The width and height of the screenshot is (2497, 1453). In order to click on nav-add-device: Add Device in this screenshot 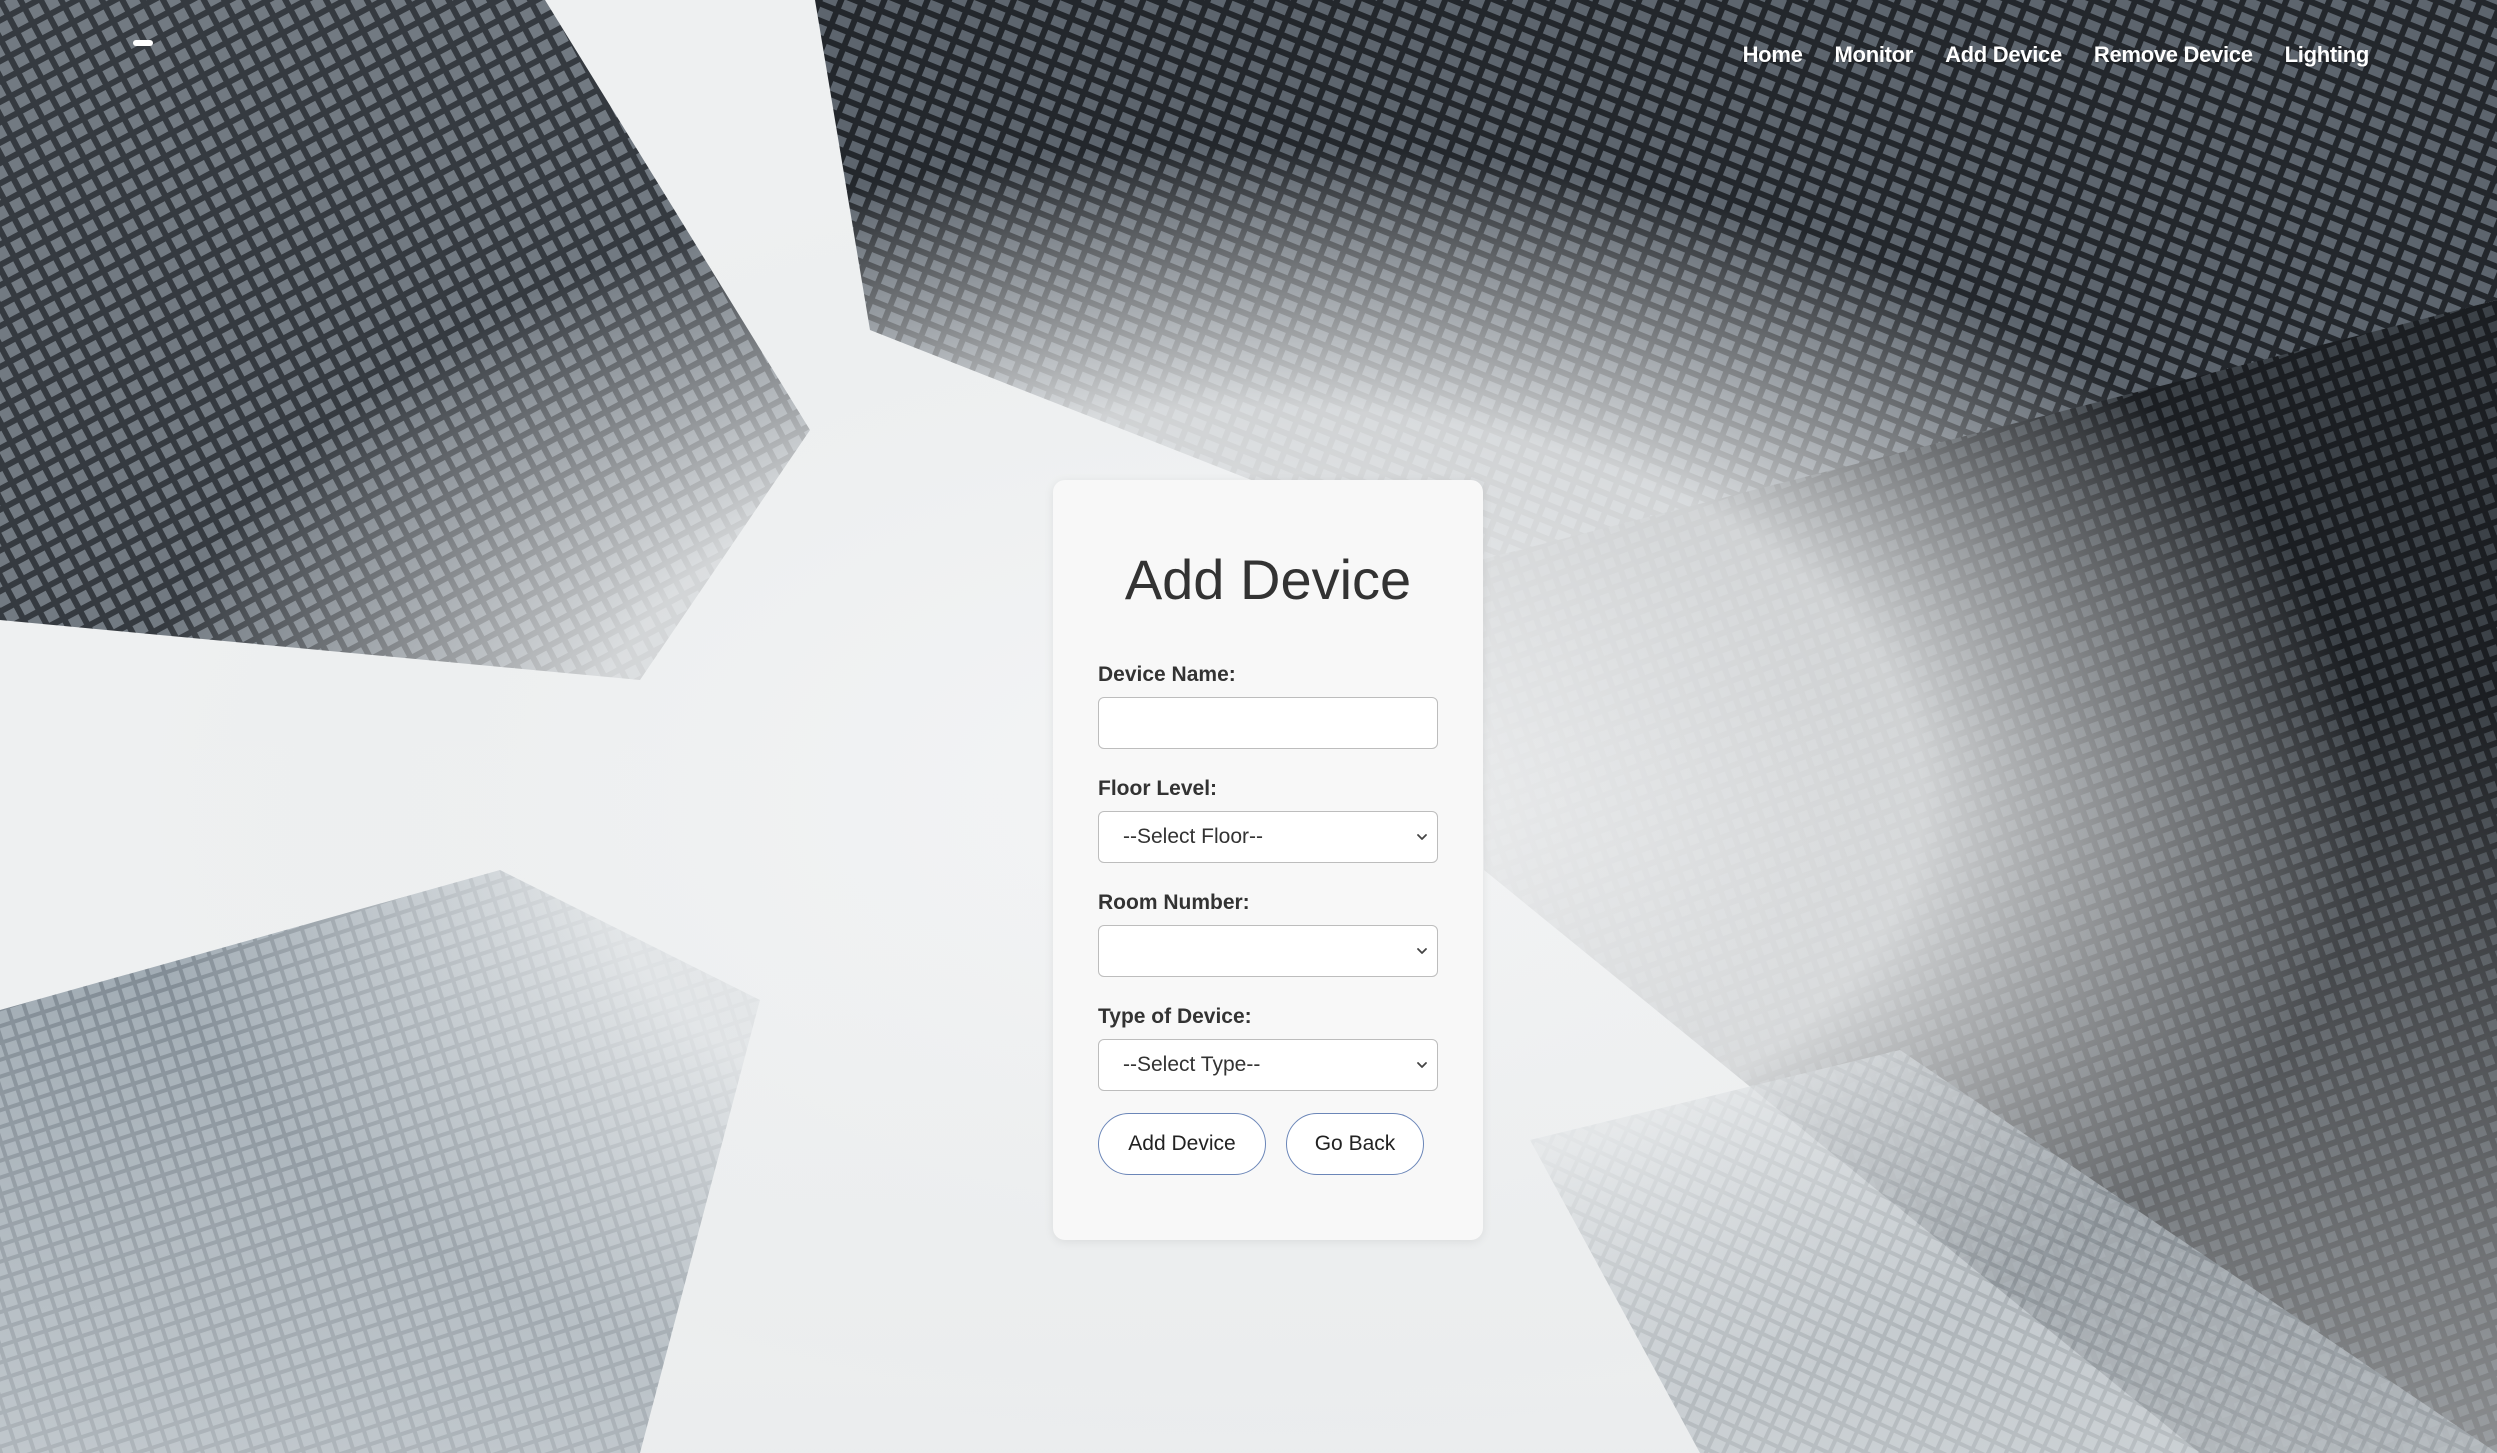, I will do `click(2003, 55)`.